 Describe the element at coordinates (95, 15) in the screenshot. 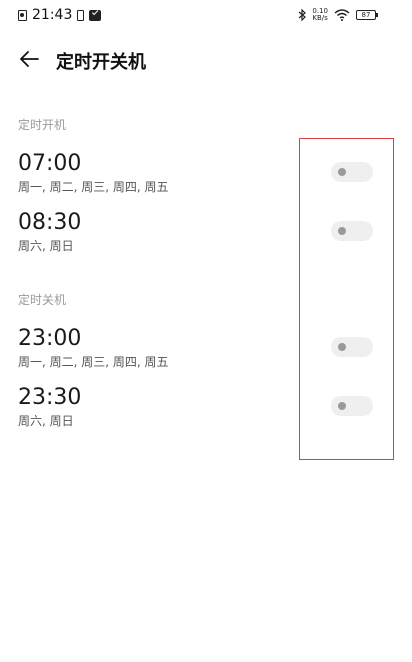

I see `message-icon` at that location.